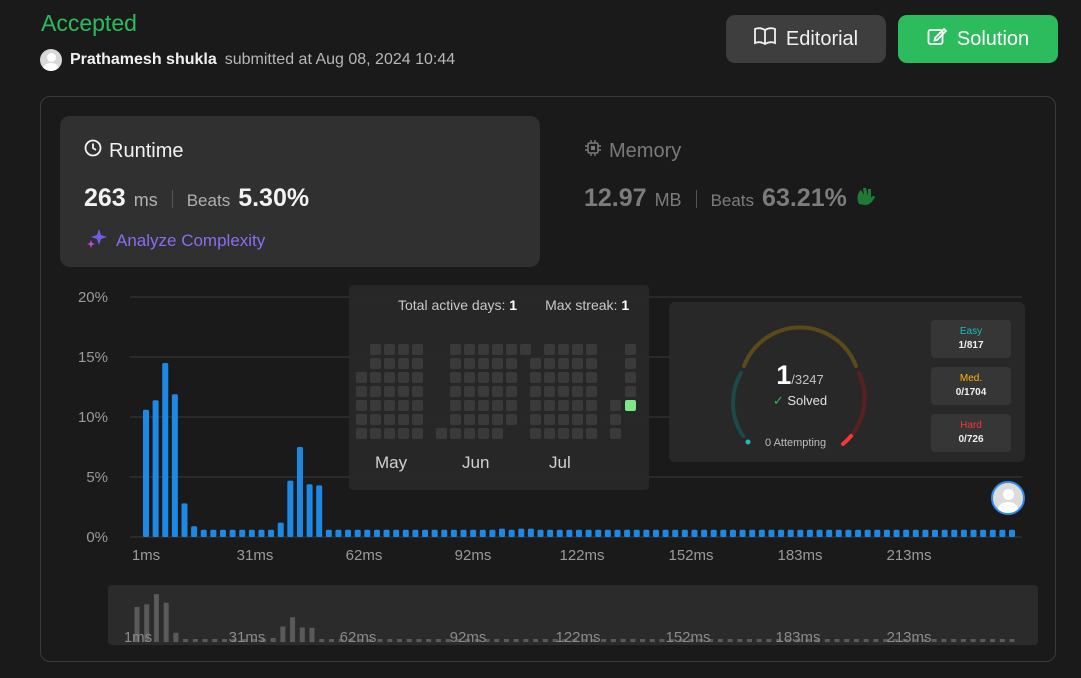 The width and height of the screenshot is (1081, 678). Describe the element at coordinates (146, 555) in the screenshot. I see `x-tick-label: 1ms` at that location.